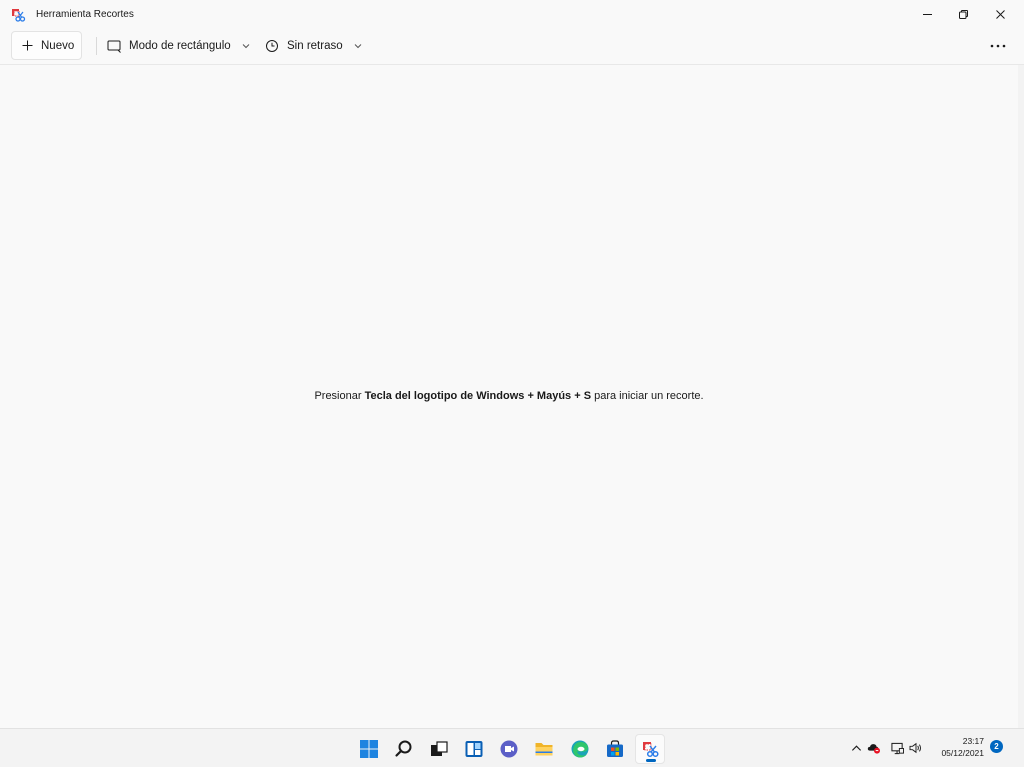 This screenshot has height=767, width=1024. I want to click on active-app-indicator, so click(651, 760).